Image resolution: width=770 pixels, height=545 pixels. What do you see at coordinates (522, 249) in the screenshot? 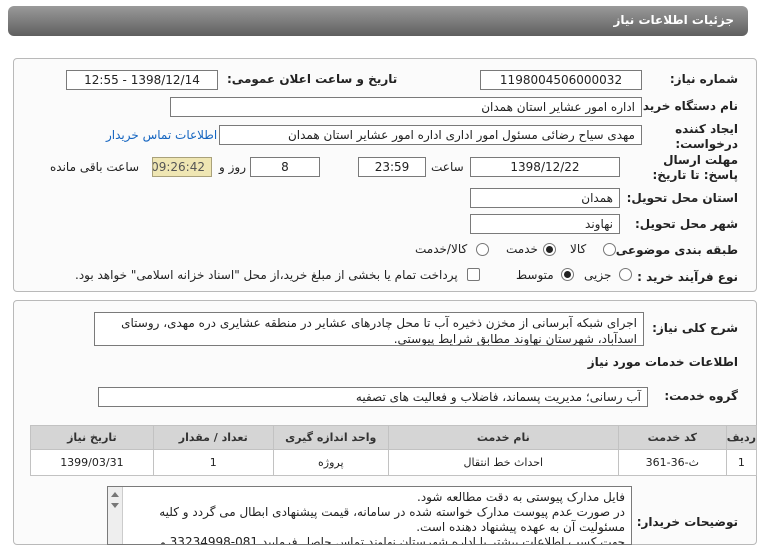
I see `category-option-service: خدمت` at bounding box center [522, 249].